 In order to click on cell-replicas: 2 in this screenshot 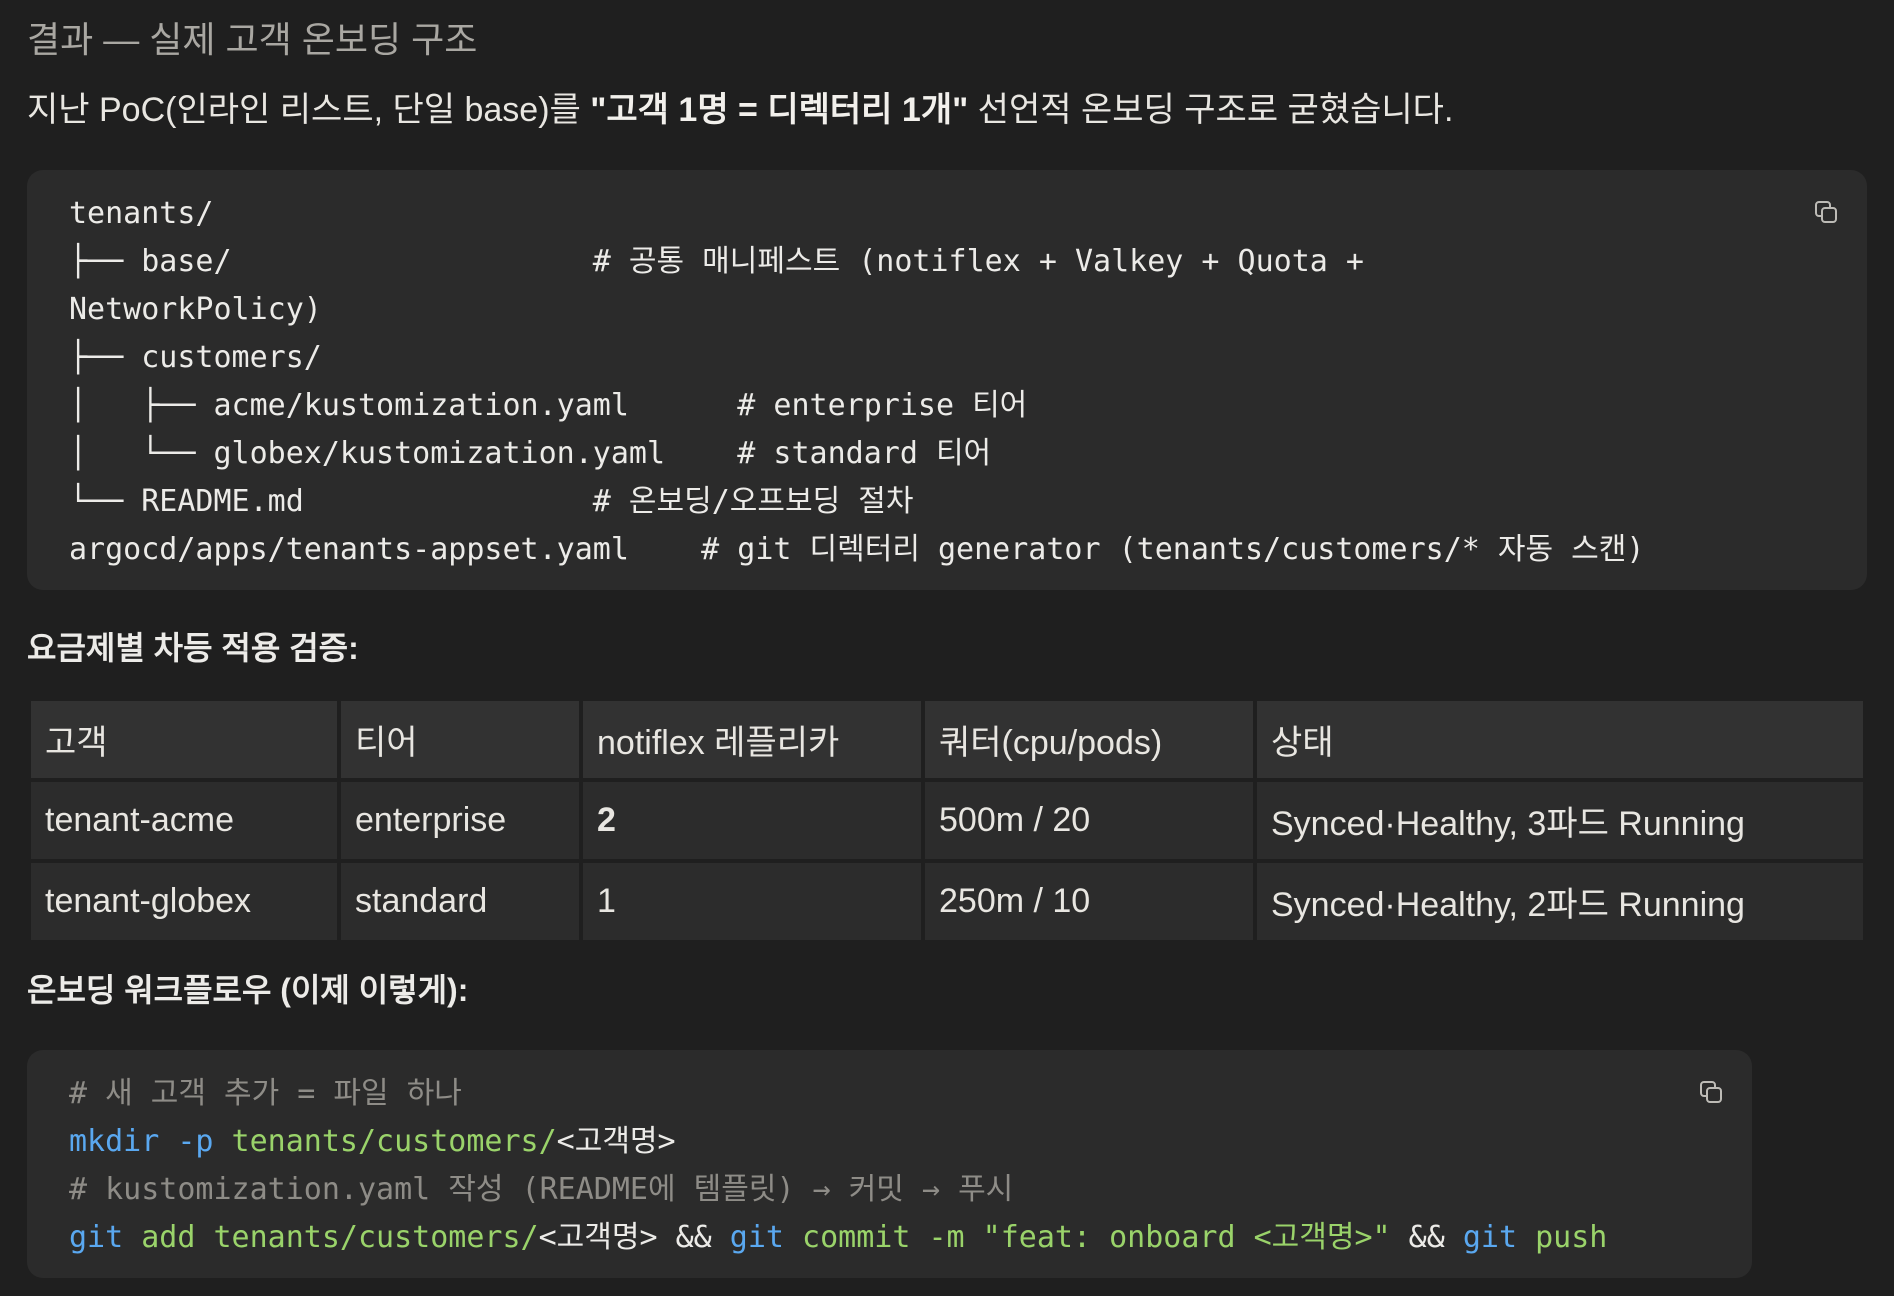, I will do `click(752, 820)`.